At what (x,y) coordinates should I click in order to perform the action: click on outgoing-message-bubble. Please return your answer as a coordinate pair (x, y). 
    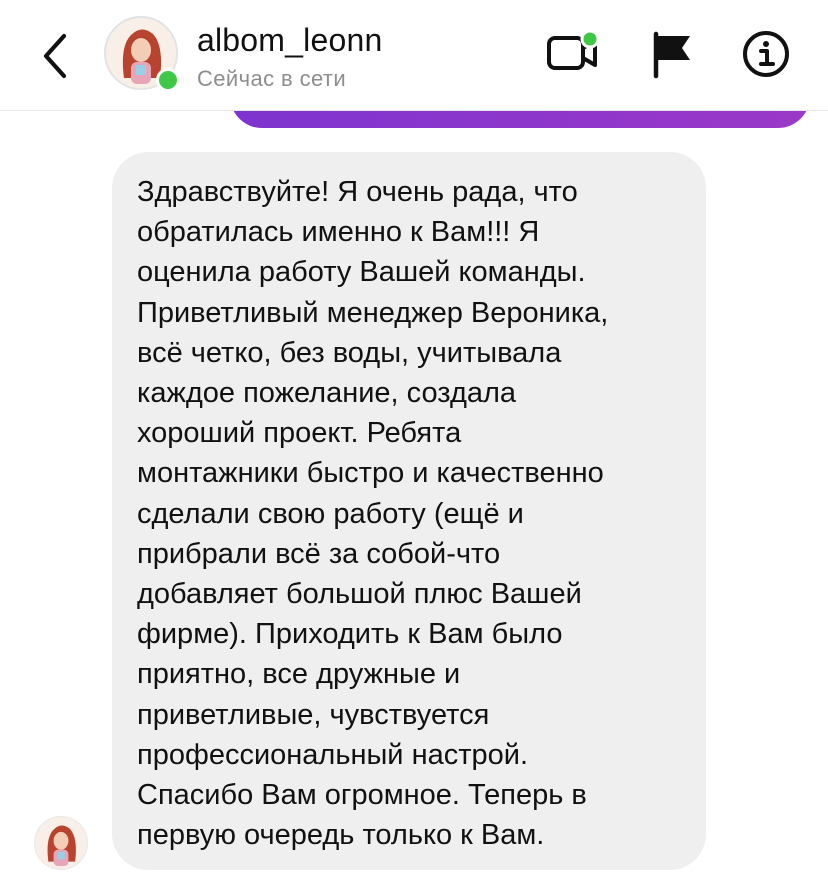
    Looking at the image, I should click on (520, 119).